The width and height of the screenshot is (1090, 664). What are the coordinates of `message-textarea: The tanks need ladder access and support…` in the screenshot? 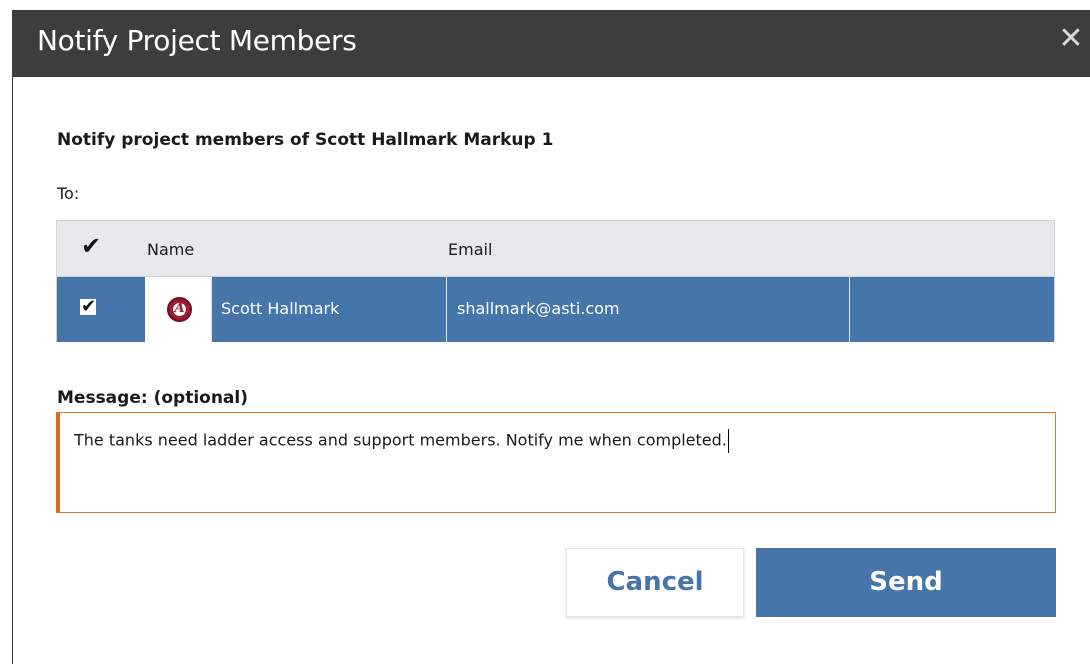 It's located at (556, 462).